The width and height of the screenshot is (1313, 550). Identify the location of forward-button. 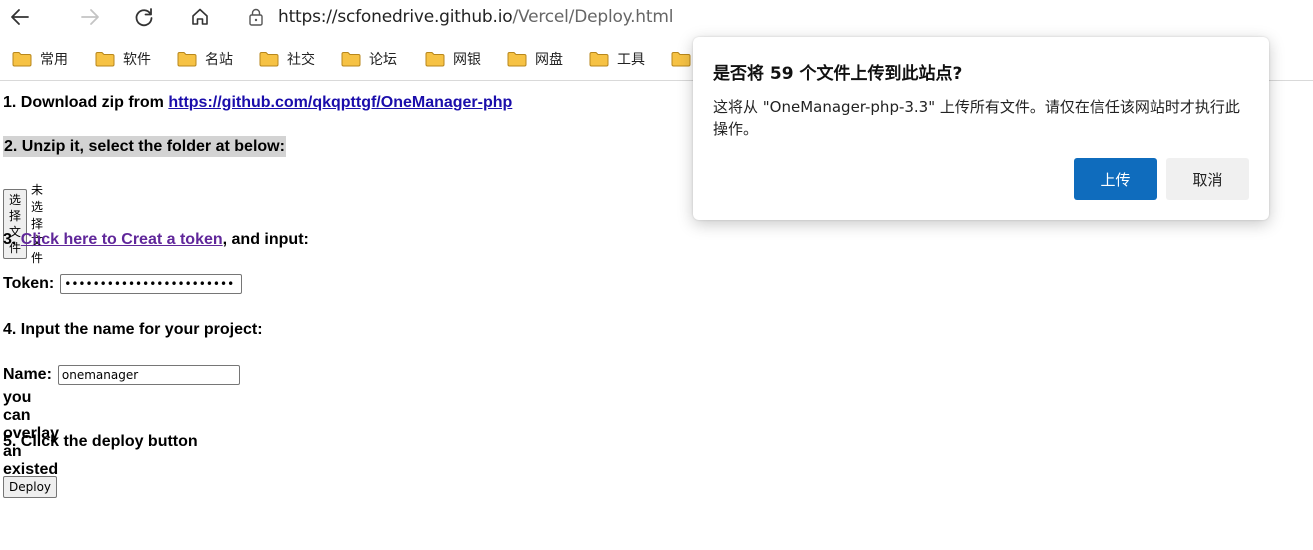
(90, 17).